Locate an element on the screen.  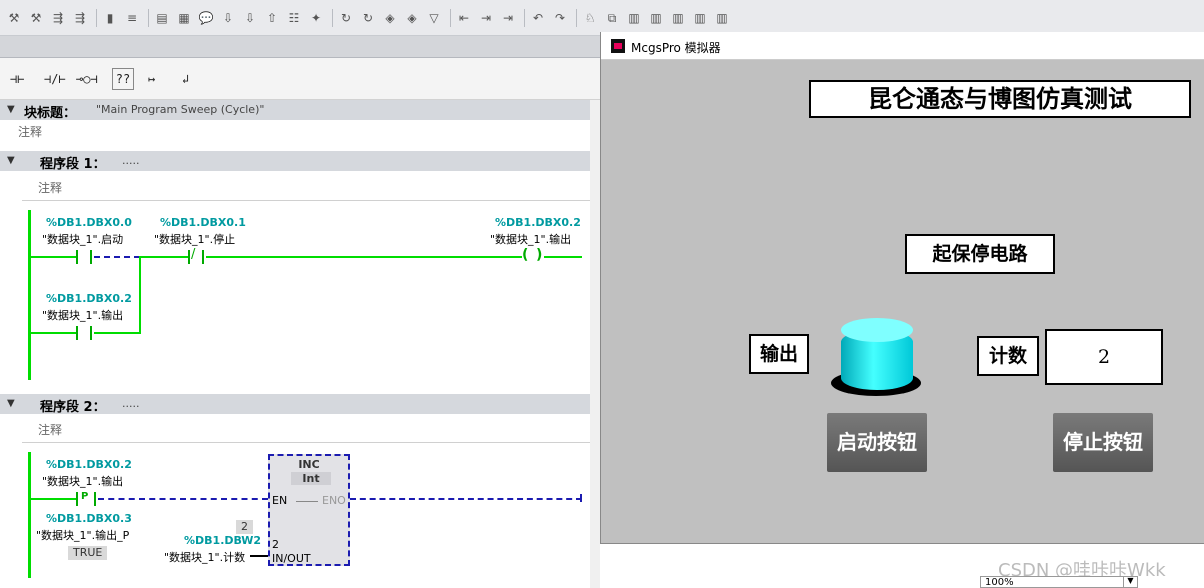
block-comment: 注释 is located at coordinates (30, 131).